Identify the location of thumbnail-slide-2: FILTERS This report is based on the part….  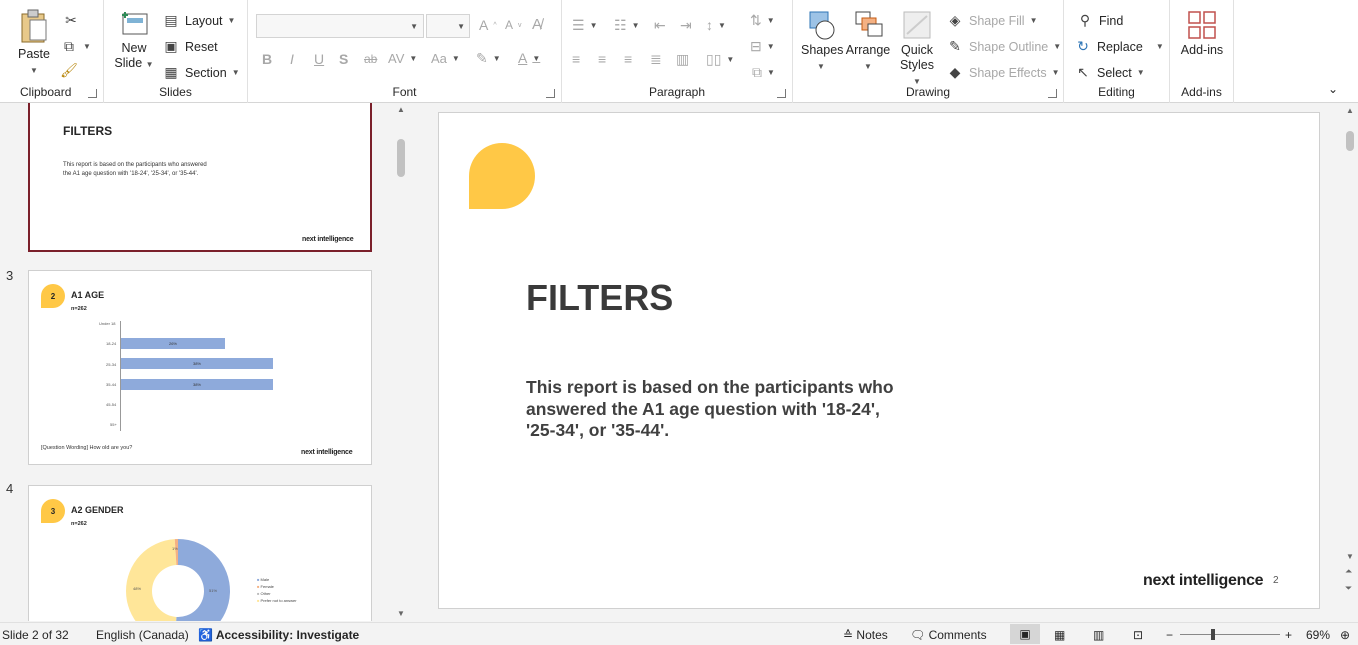
(200, 177).